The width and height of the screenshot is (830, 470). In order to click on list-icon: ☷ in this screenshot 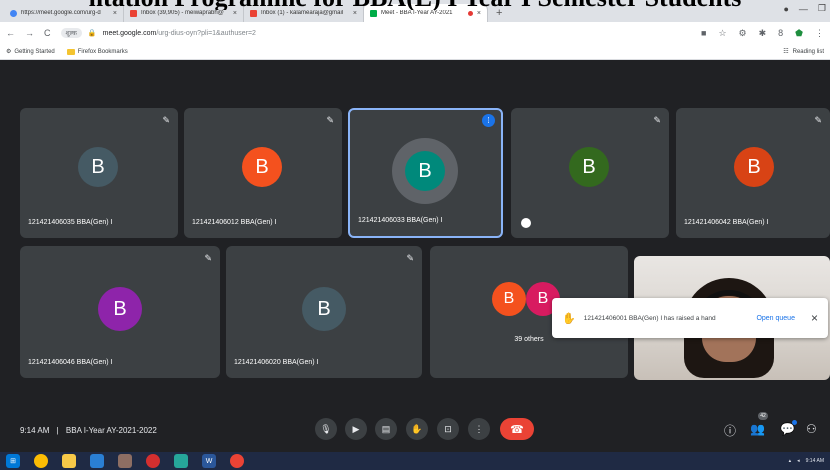, I will do `click(786, 52)`.